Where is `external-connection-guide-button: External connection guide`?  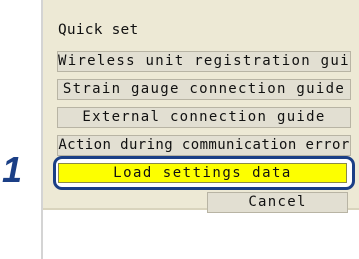
external-connection-guide-button: External connection guide is located at coordinates (204, 117).